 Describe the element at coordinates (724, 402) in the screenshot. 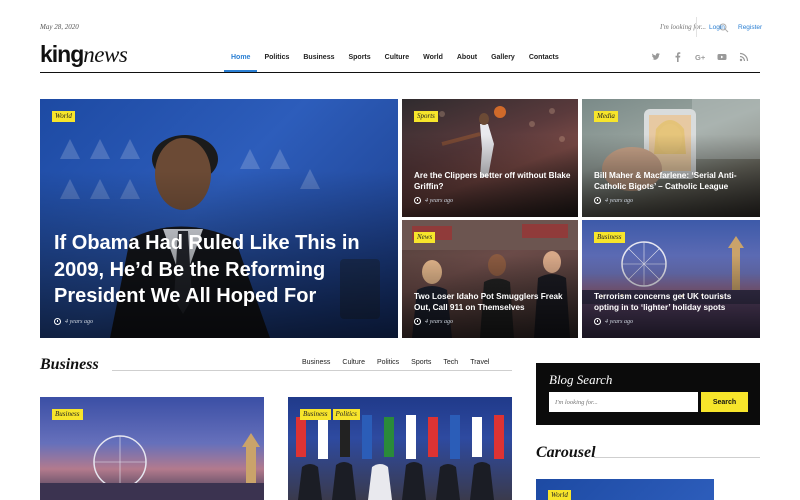

I see `blog-search-button: Search` at that location.